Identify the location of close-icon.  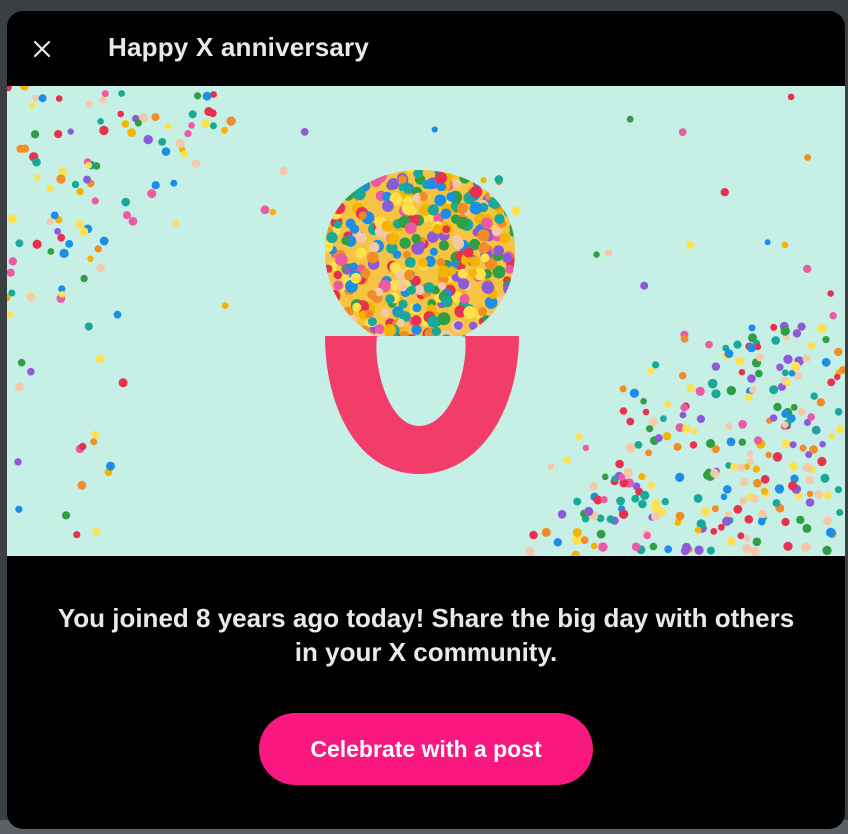
(42, 49).